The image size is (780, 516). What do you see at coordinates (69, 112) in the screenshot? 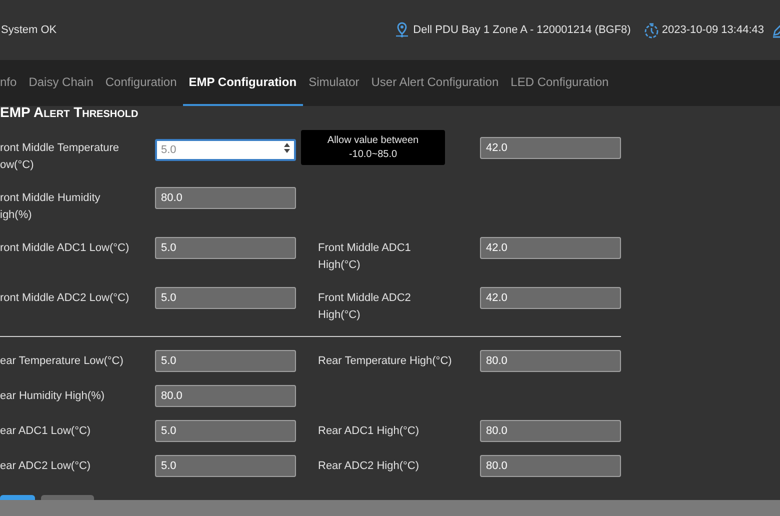
I see `section-title: EMP Alert Threshold` at bounding box center [69, 112].